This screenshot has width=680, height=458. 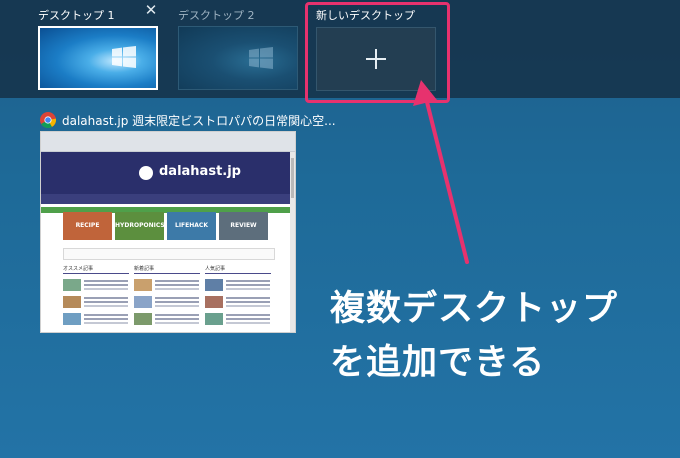 What do you see at coordinates (474, 336) in the screenshot?
I see `annotation-caption: 複数デスクトップ を追加できる` at bounding box center [474, 336].